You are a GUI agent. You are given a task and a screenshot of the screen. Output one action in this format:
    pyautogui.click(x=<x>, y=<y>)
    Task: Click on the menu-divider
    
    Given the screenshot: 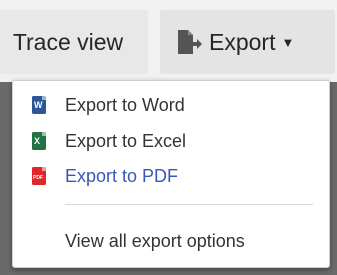 What is the action you would take?
    pyautogui.click(x=189, y=204)
    